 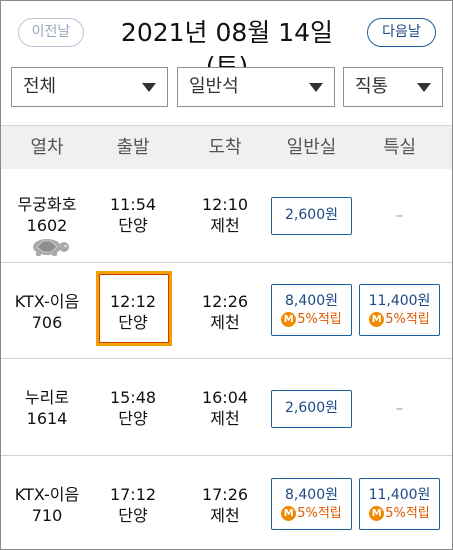 I want to click on train-cell: 무궁화호 1602, so click(x=47, y=215).